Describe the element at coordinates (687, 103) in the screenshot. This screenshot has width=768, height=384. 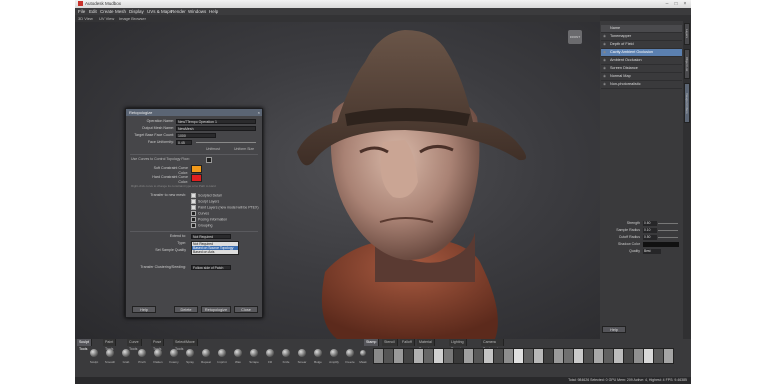
I see `tab-viewport-filters: Viewport Filters` at that location.